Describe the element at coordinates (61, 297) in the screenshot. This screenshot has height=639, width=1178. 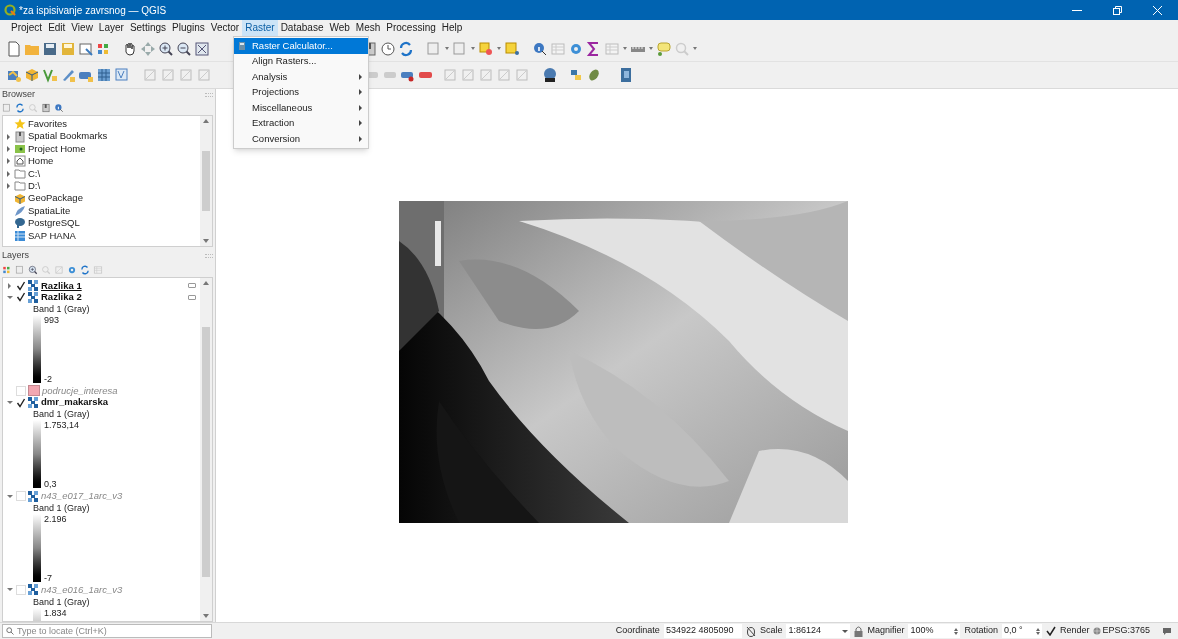
I see `layer-name: Razlika 2` at that location.